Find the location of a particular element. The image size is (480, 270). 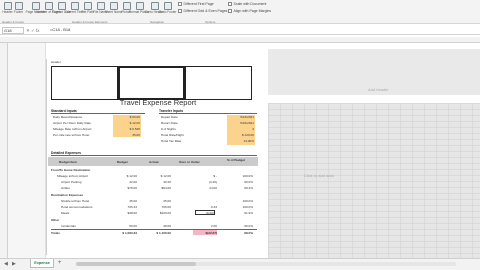

different-first-page-option: Different First Page is located at coordinates (196, 4).